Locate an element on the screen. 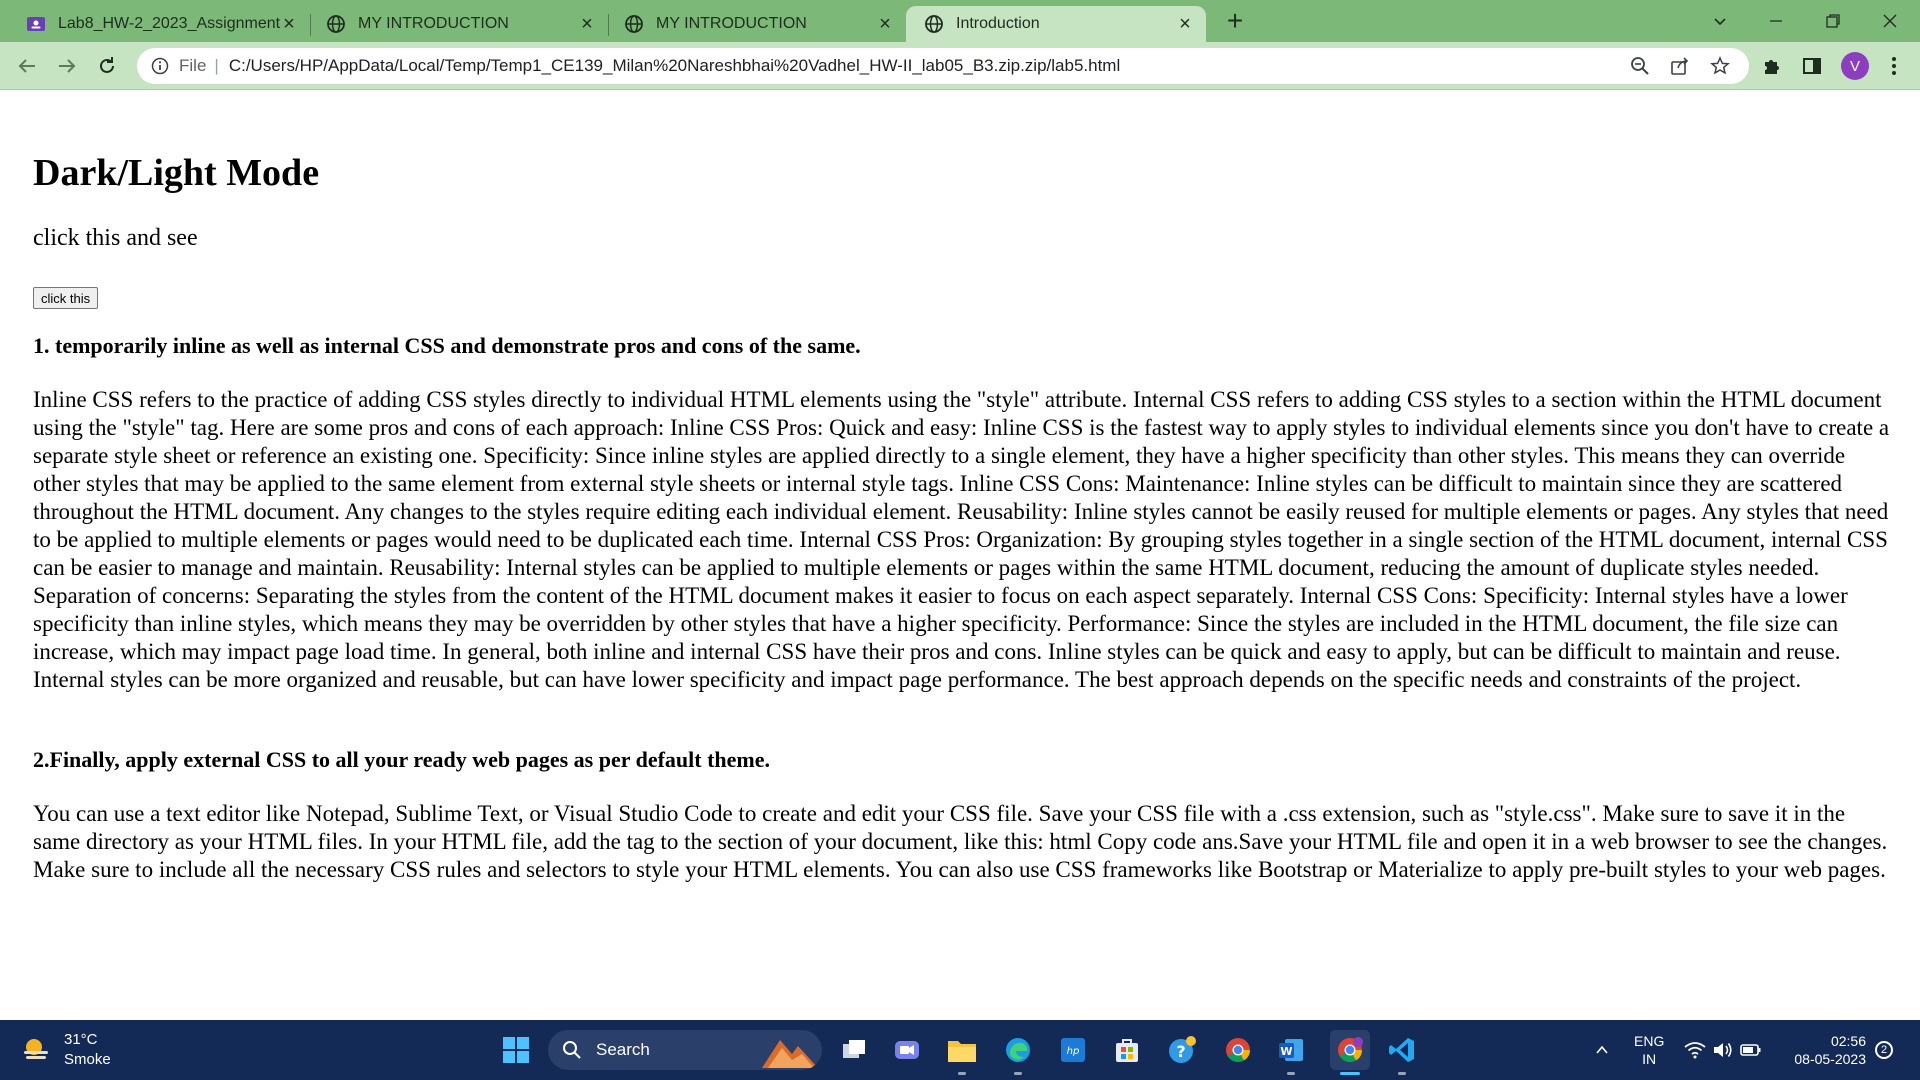  active-indicator is located at coordinates (1350, 1073).